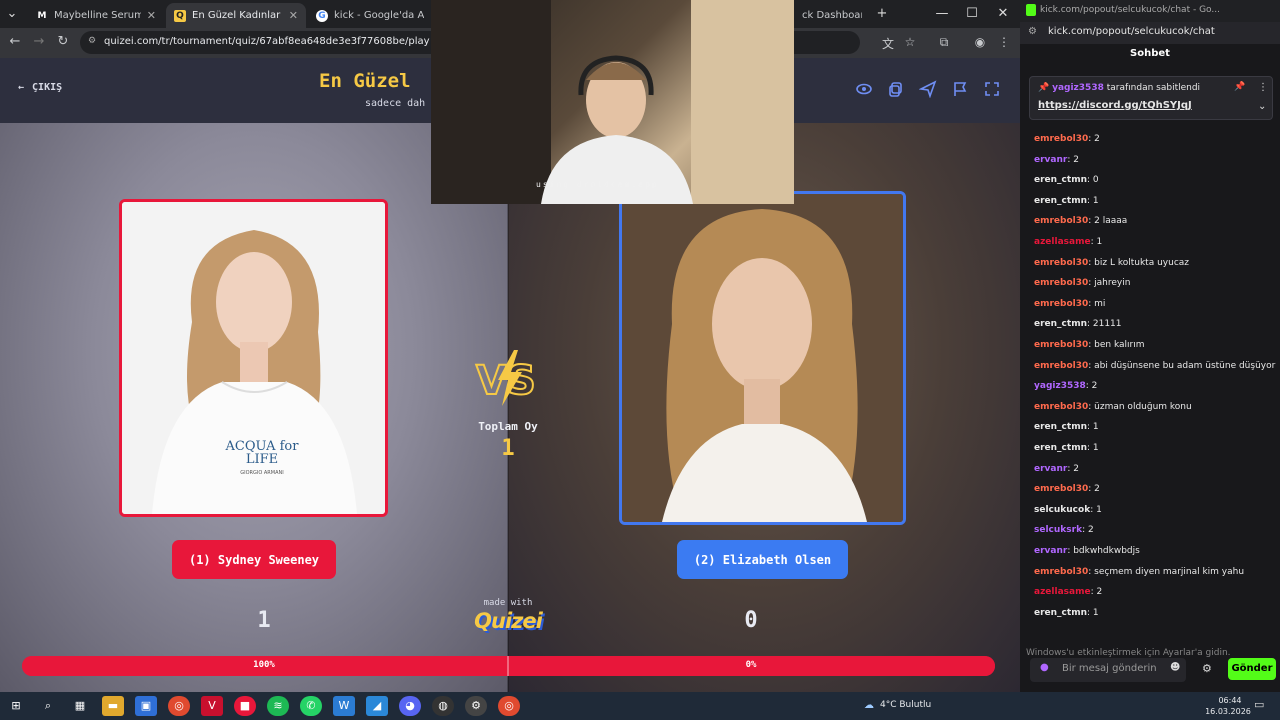 The height and width of the screenshot is (720, 1280). Describe the element at coordinates (377, 706) in the screenshot. I see `app-blue-icon: ◢` at that location.